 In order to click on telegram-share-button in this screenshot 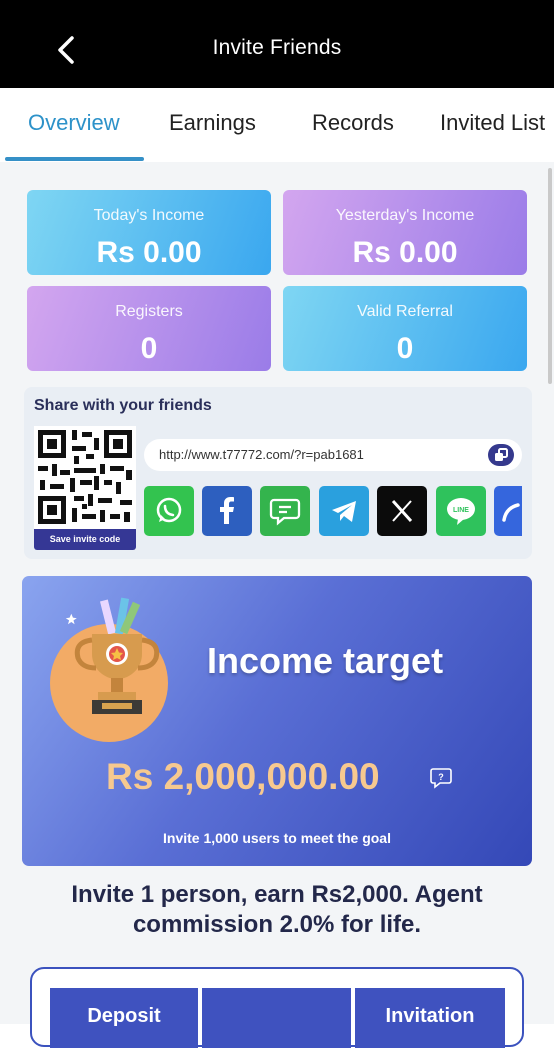, I will do `click(344, 511)`.